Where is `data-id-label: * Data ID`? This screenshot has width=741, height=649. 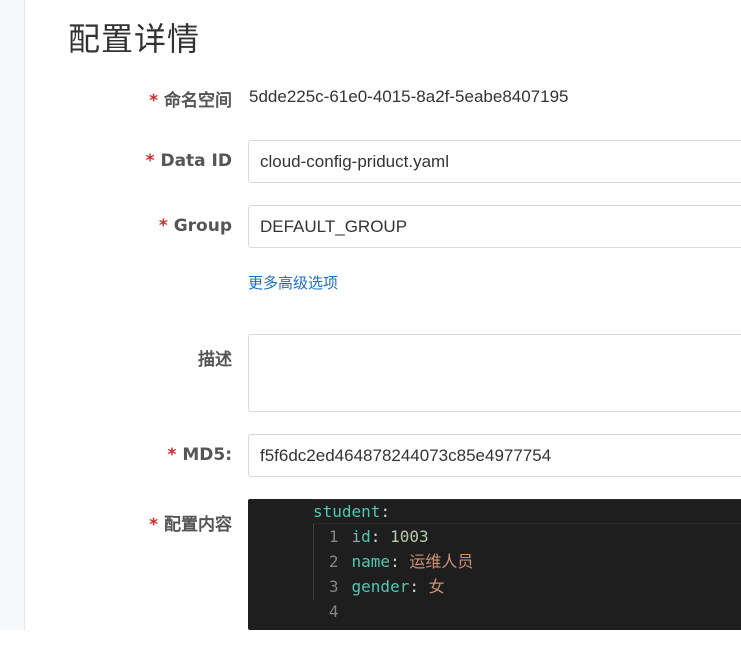
data-id-label: * Data ID is located at coordinates (189, 161).